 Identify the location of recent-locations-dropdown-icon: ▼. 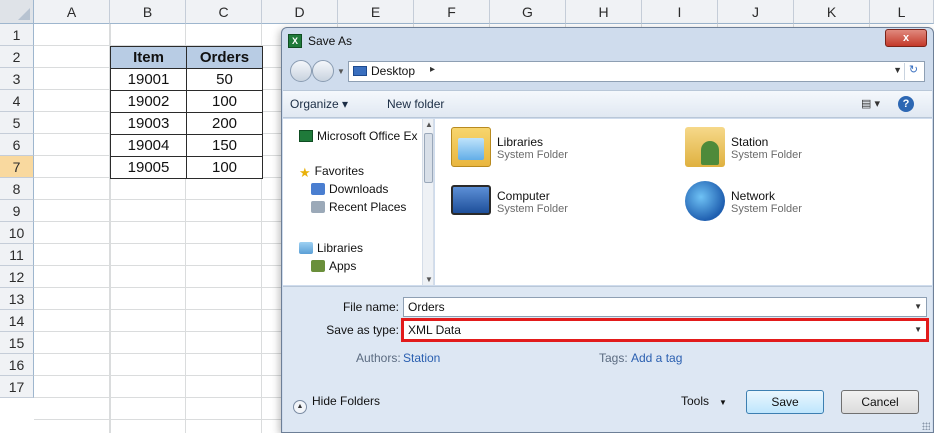
(341, 71).